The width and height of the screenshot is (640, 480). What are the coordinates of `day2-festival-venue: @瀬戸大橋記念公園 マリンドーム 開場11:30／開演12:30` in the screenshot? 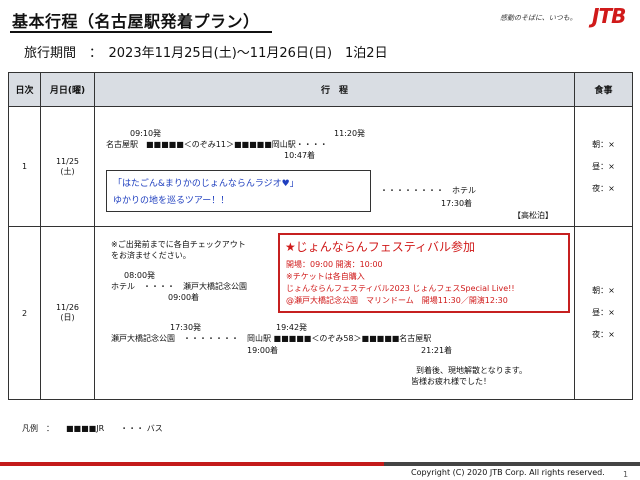 It's located at (397, 300).